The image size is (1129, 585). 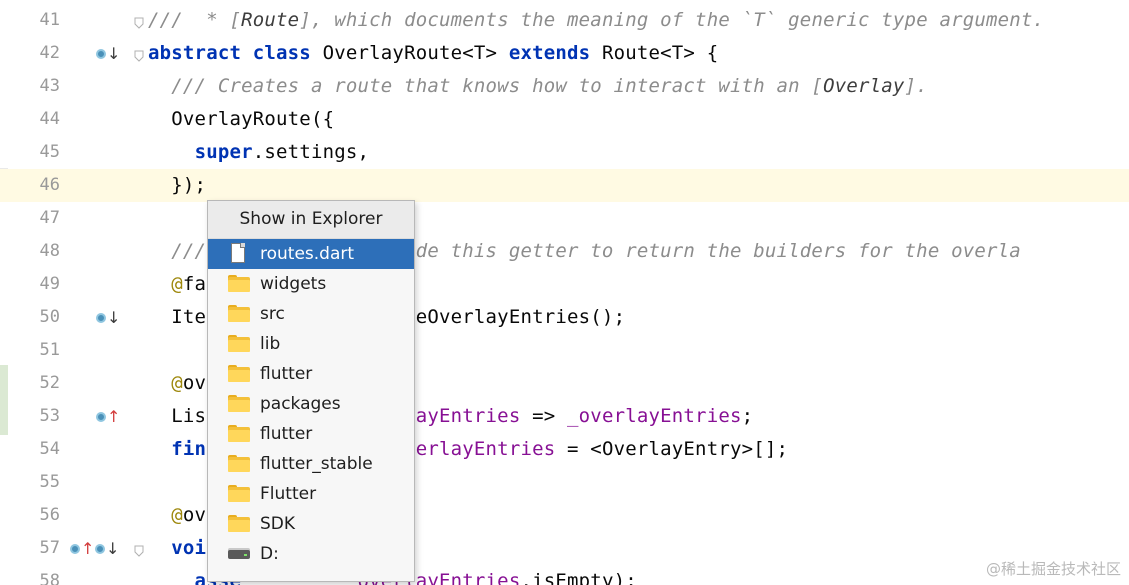 What do you see at coordinates (747, 416) in the screenshot?
I see `code-token: ;` at bounding box center [747, 416].